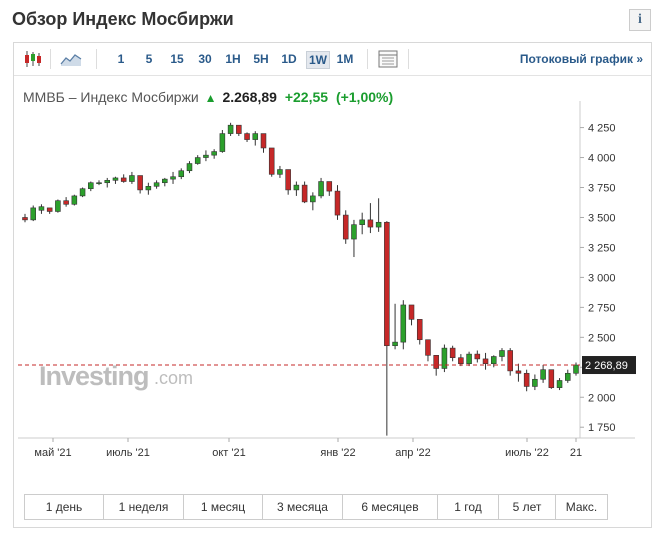 The image size is (663, 537). What do you see at coordinates (602, 278) in the screenshot?
I see `y-tick-label: 3 000` at bounding box center [602, 278].